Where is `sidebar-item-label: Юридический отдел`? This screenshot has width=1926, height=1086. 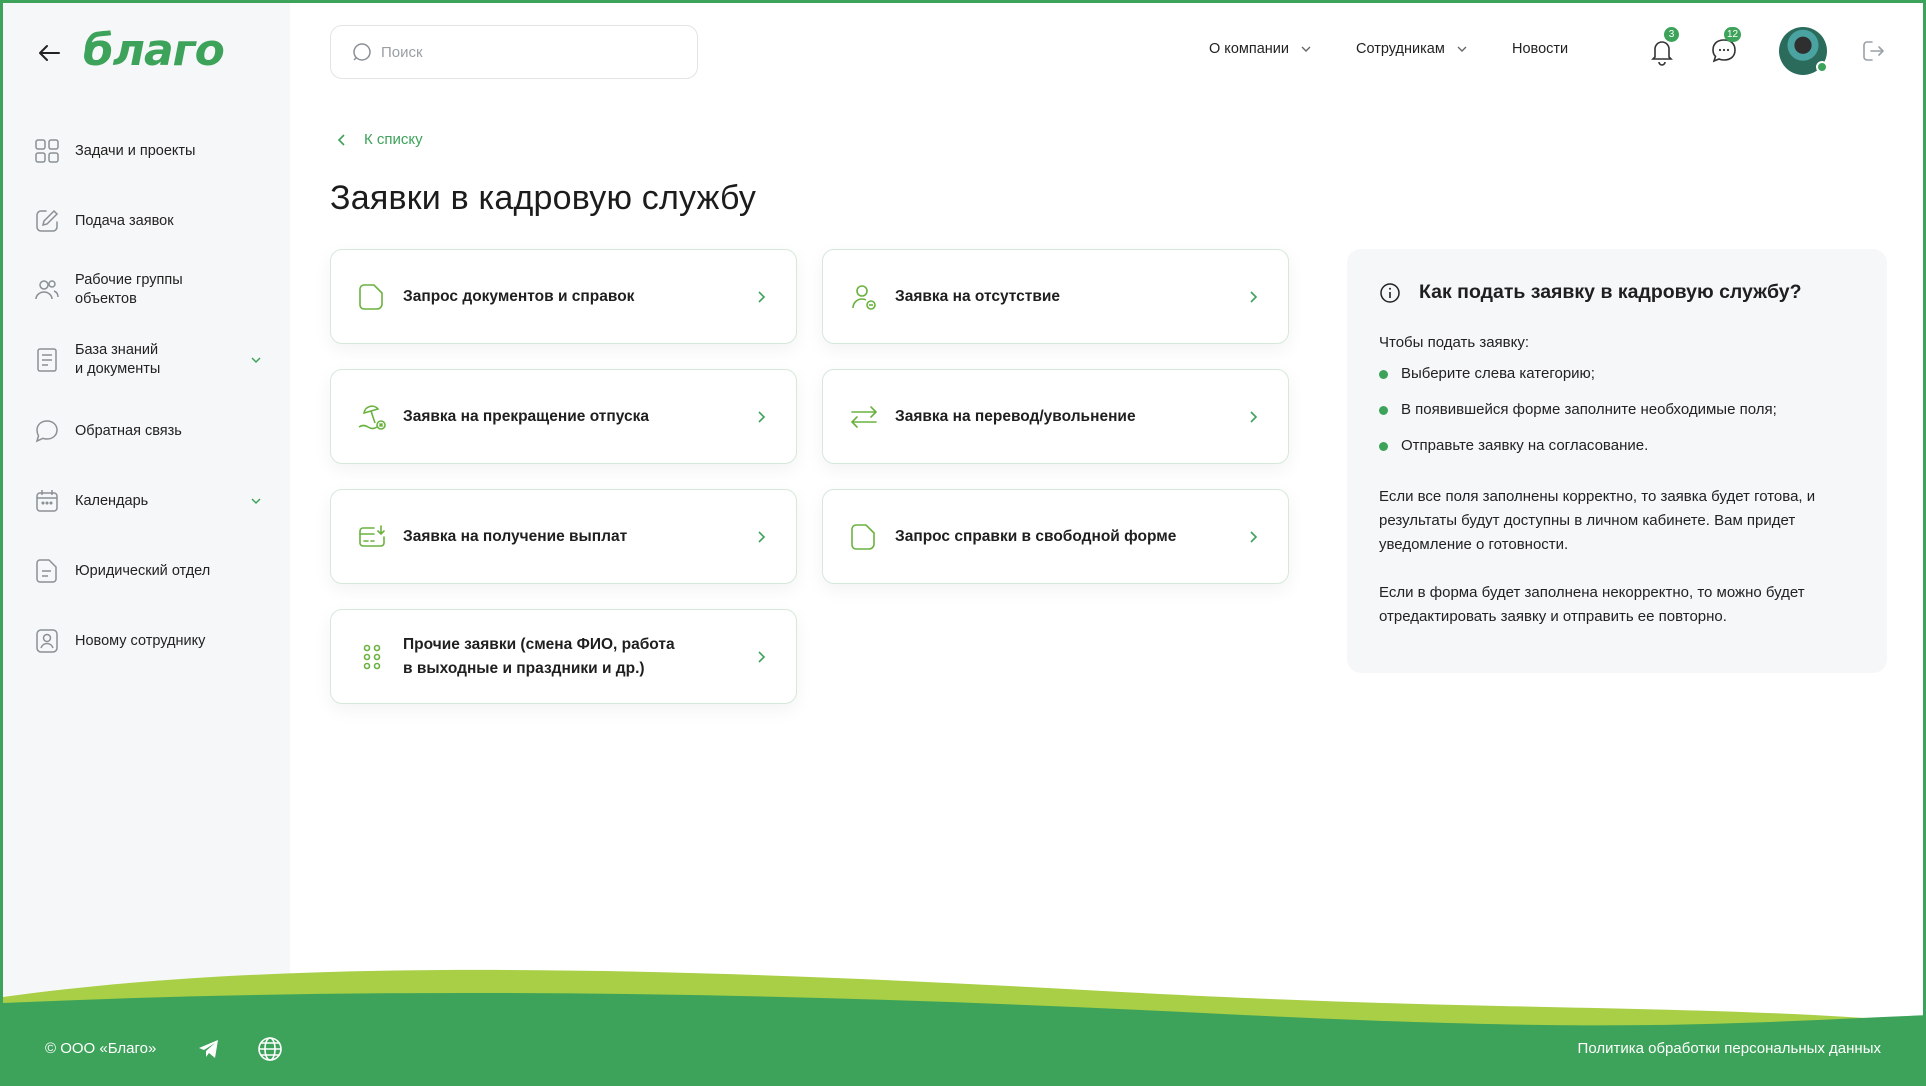
sidebar-item-label: Юридический отдел is located at coordinates (143, 570).